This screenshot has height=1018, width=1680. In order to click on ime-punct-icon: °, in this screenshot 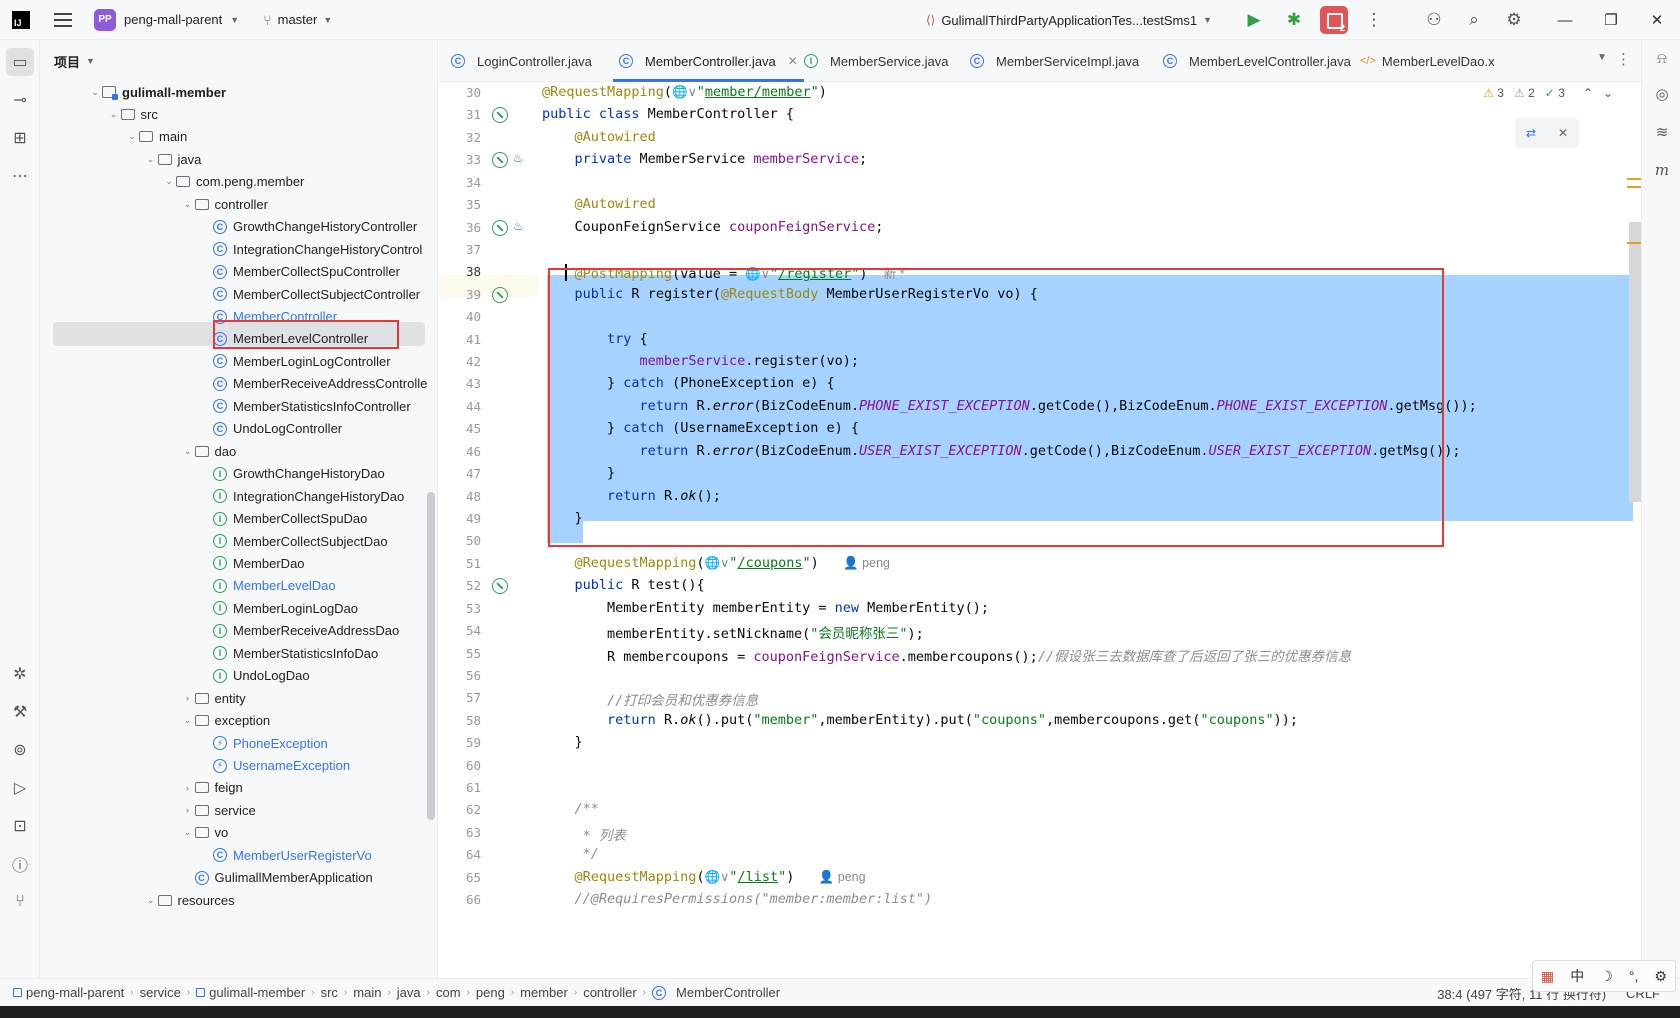, I will do `click(1634, 976)`.